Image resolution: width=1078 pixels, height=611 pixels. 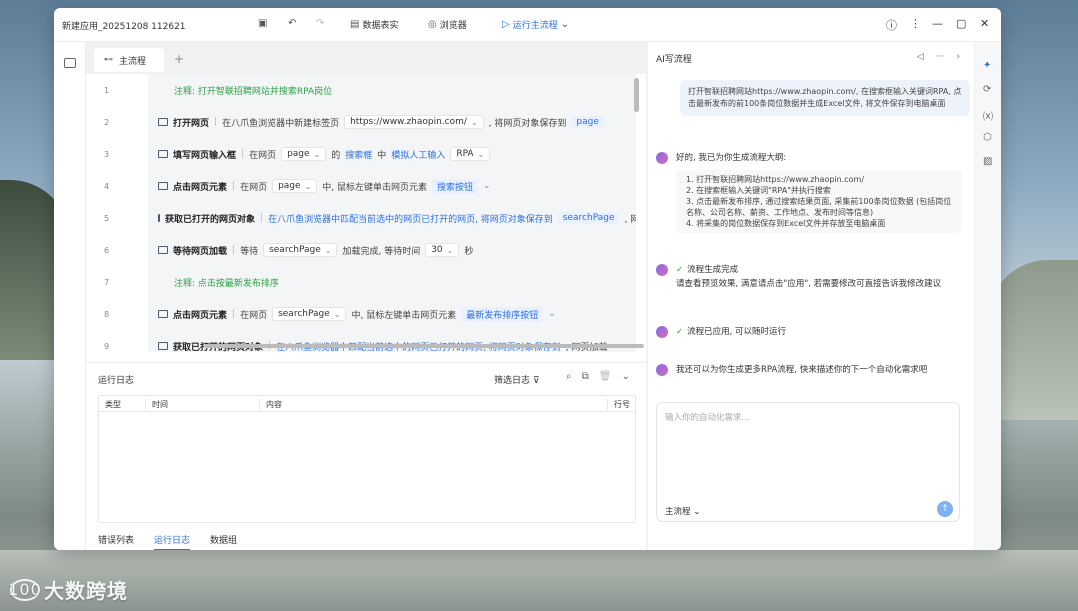 What do you see at coordinates (937, 23) in the screenshot?
I see `minimize-button: —` at bounding box center [937, 23].